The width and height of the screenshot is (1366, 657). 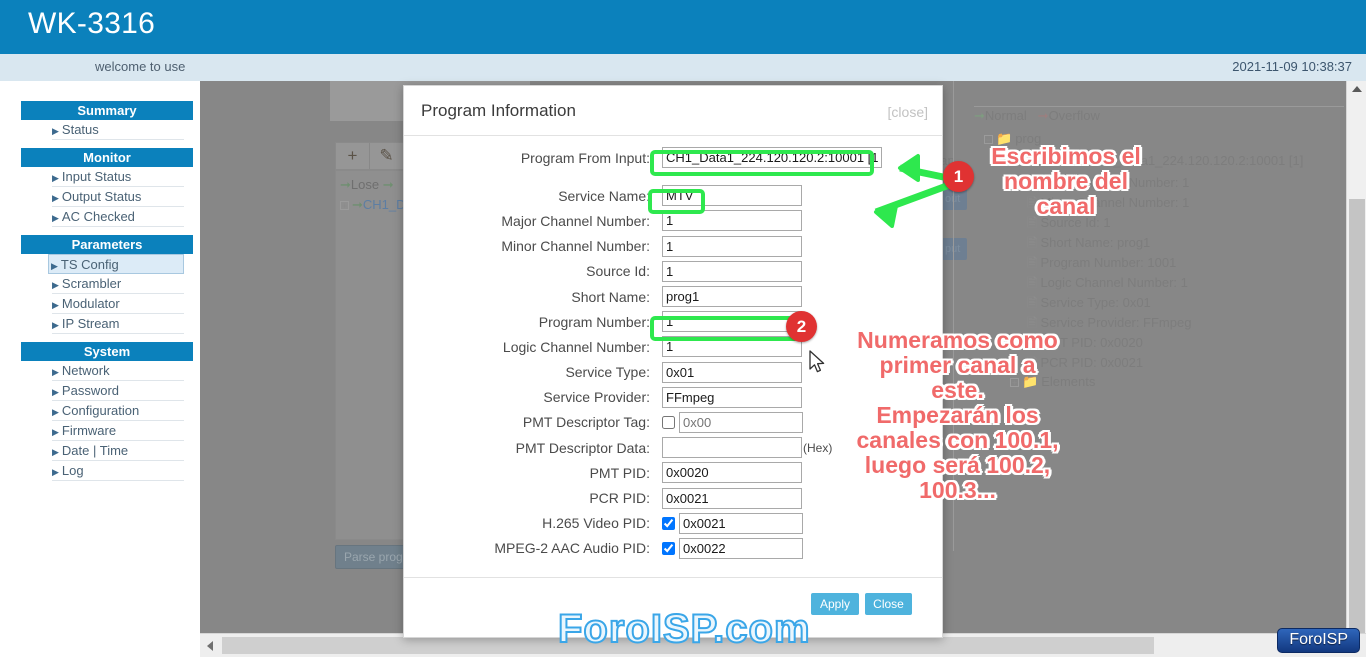 What do you see at coordinates (1357, 416) in the screenshot?
I see `vertical-scrollbar-thumb` at bounding box center [1357, 416].